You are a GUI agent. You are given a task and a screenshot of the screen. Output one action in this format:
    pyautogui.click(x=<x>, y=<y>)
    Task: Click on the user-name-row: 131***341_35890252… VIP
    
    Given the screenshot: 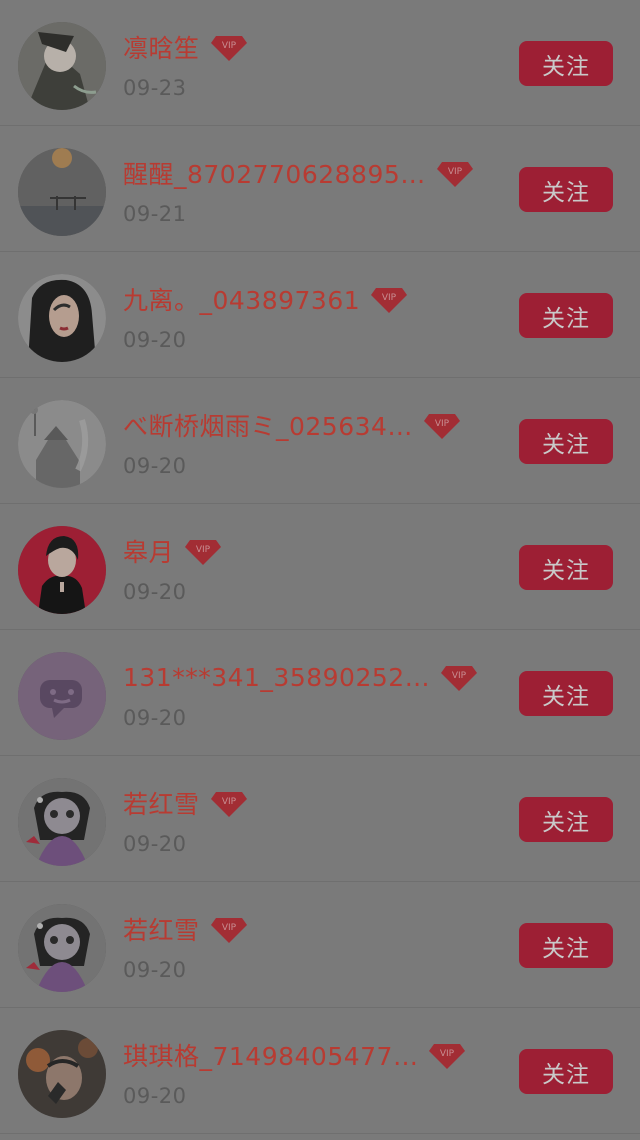 What is the action you would take?
    pyautogui.click(x=300, y=677)
    